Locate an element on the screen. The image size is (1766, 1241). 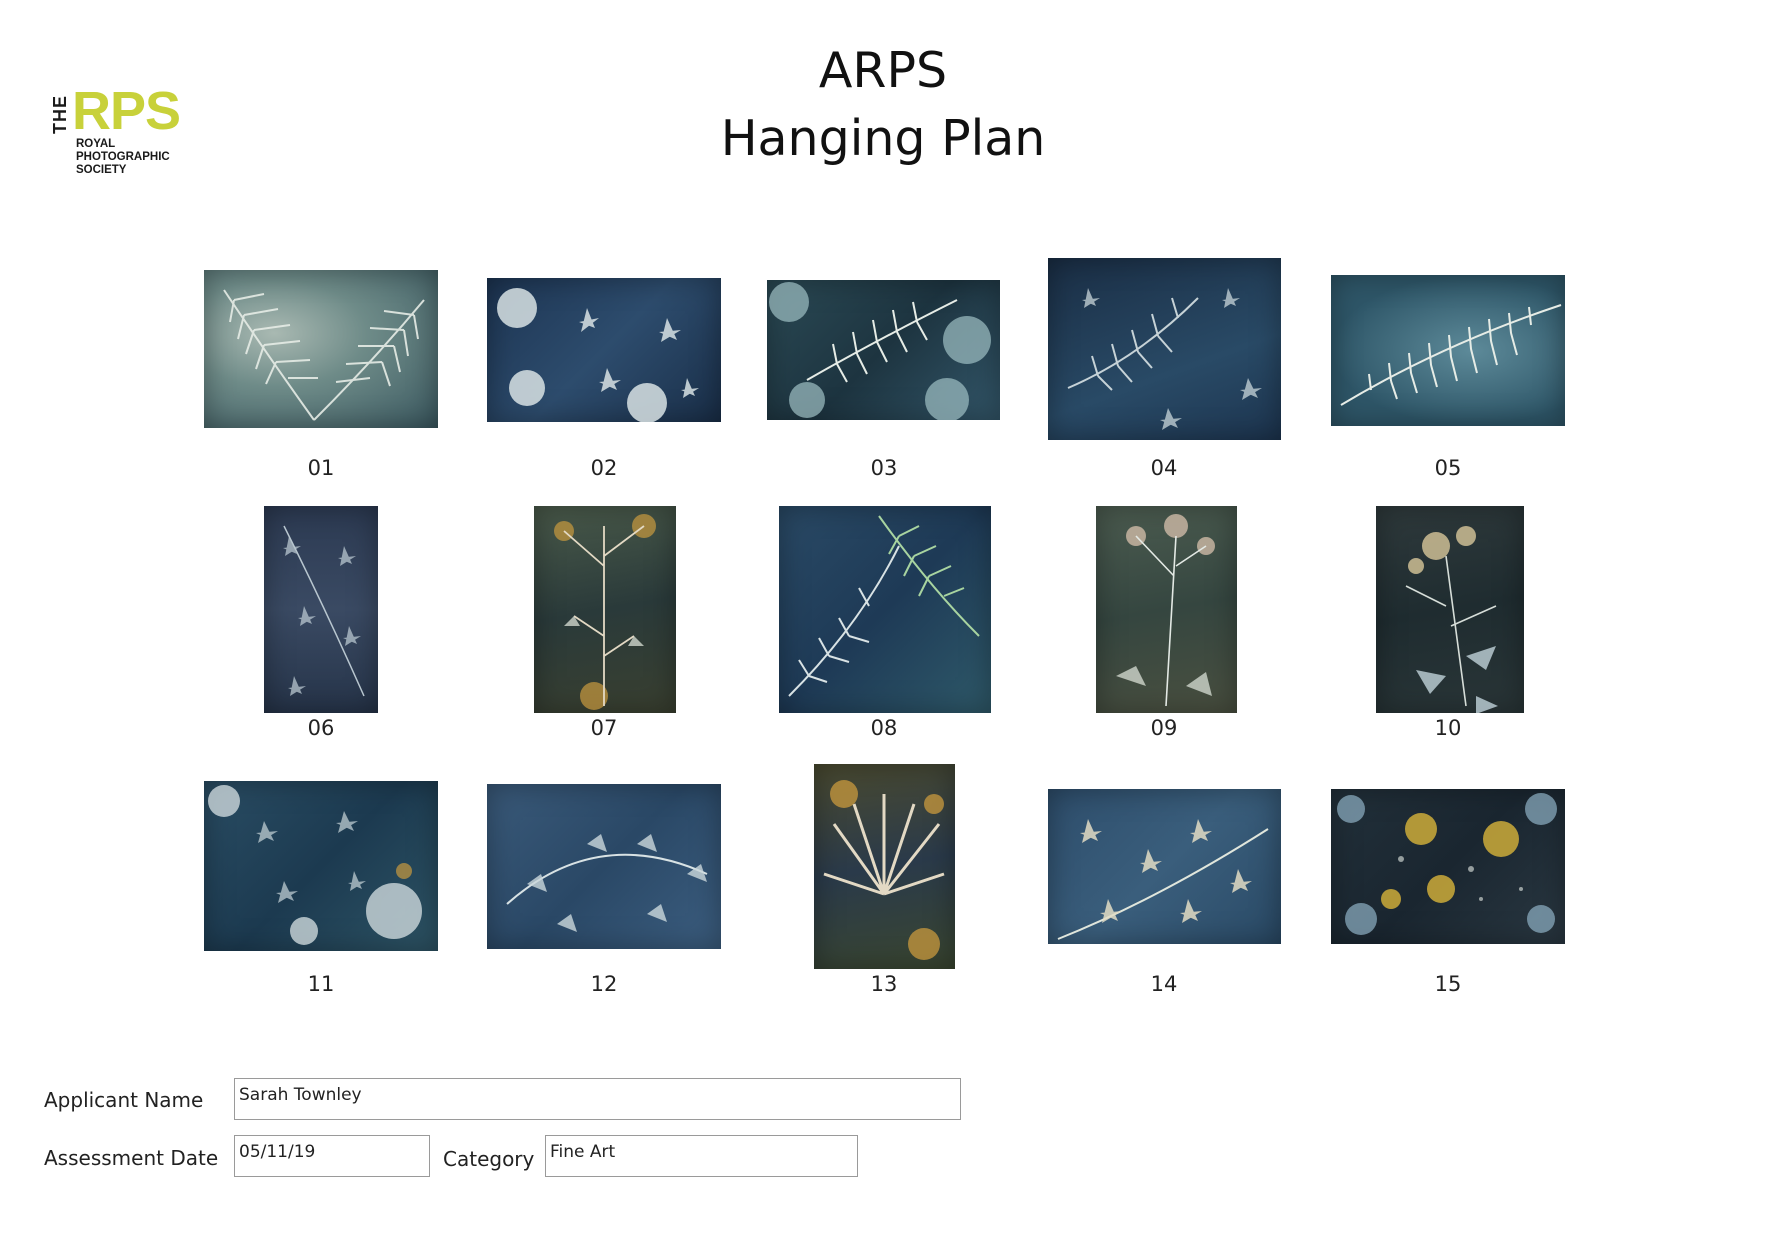
assessment-date-field: 05/11/19 is located at coordinates (332, 1156).